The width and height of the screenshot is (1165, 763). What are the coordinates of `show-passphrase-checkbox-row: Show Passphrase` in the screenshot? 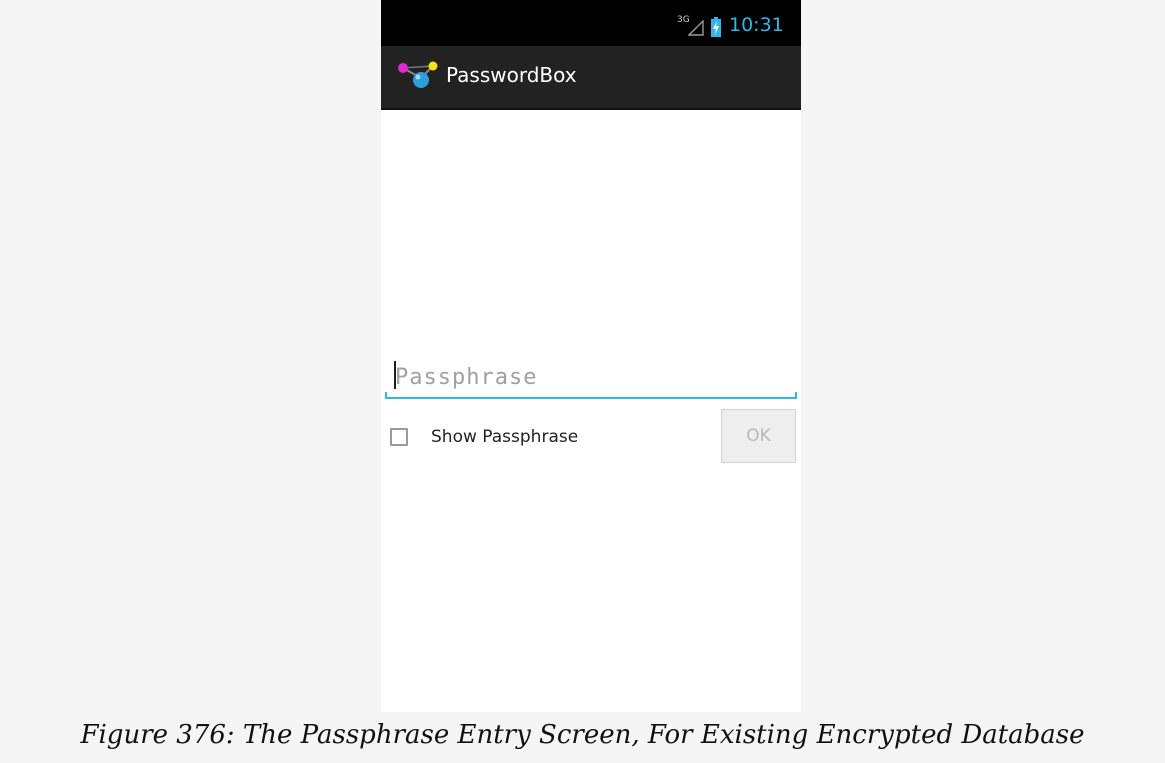 It's located at (484, 437).